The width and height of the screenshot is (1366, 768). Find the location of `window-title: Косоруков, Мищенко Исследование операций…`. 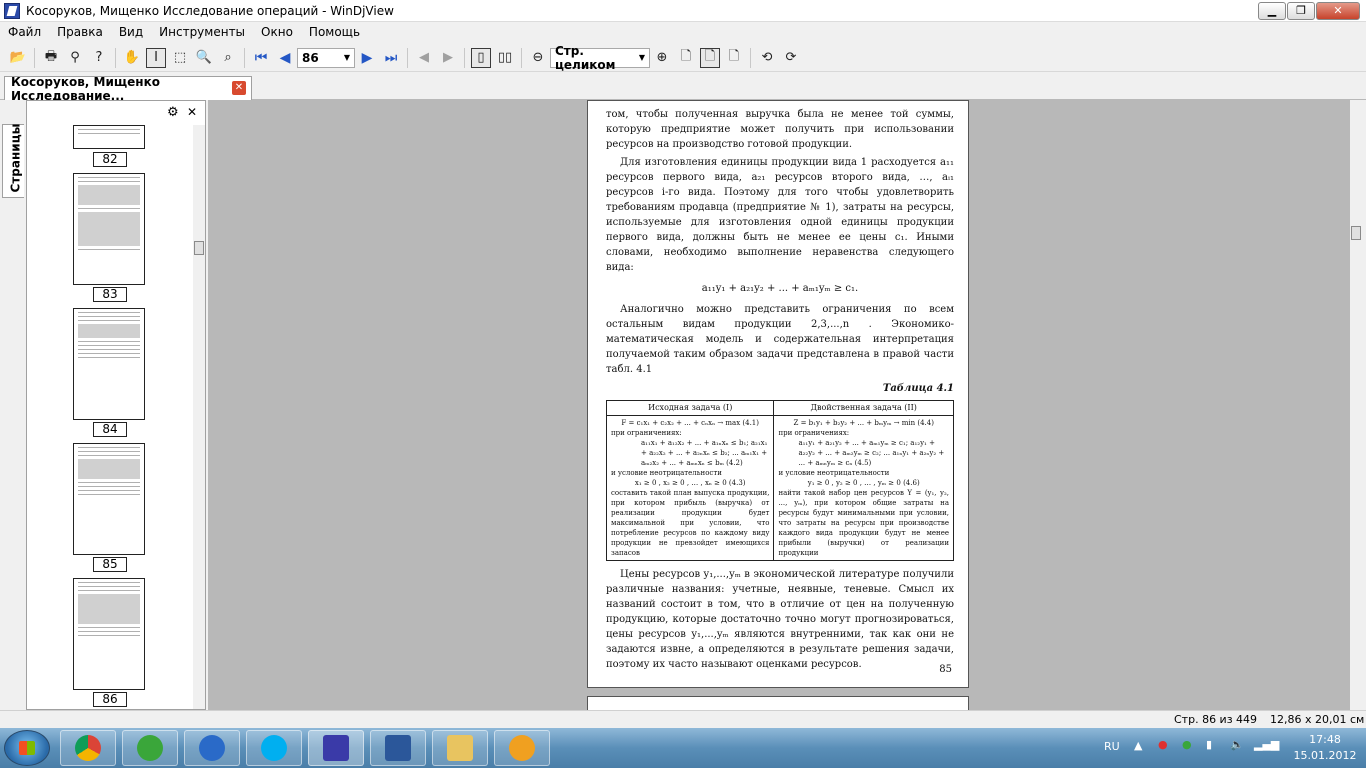

window-title: Косоруков, Мищенко Исследование операций… is located at coordinates (210, 10).